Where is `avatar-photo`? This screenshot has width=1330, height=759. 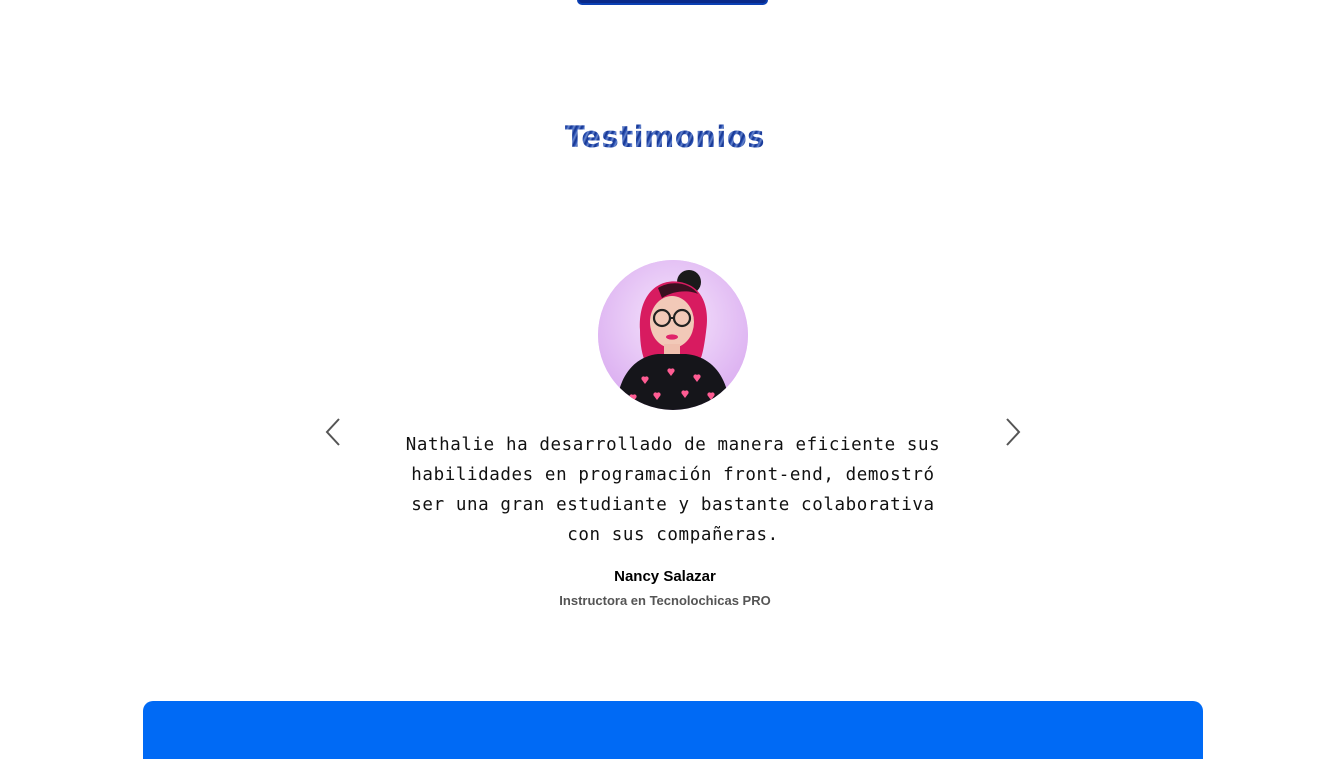
avatar-photo is located at coordinates (673, 335).